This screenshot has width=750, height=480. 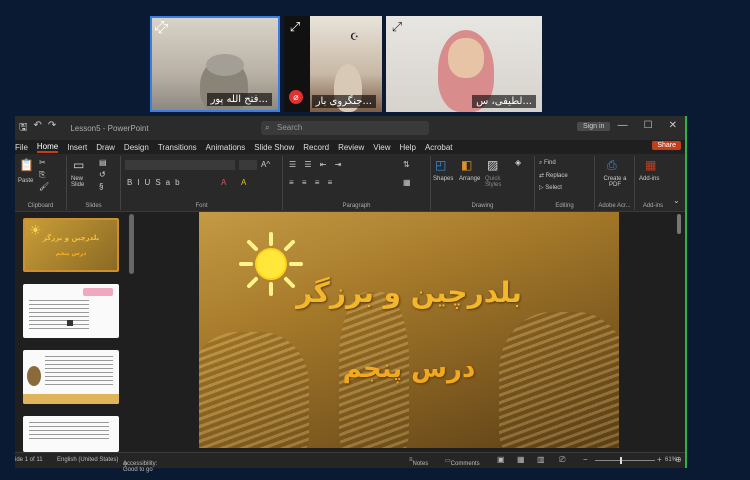 What do you see at coordinates (465, 464) in the screenshot?
I see `comments-label: Comments` at bounding box center [465, 464].